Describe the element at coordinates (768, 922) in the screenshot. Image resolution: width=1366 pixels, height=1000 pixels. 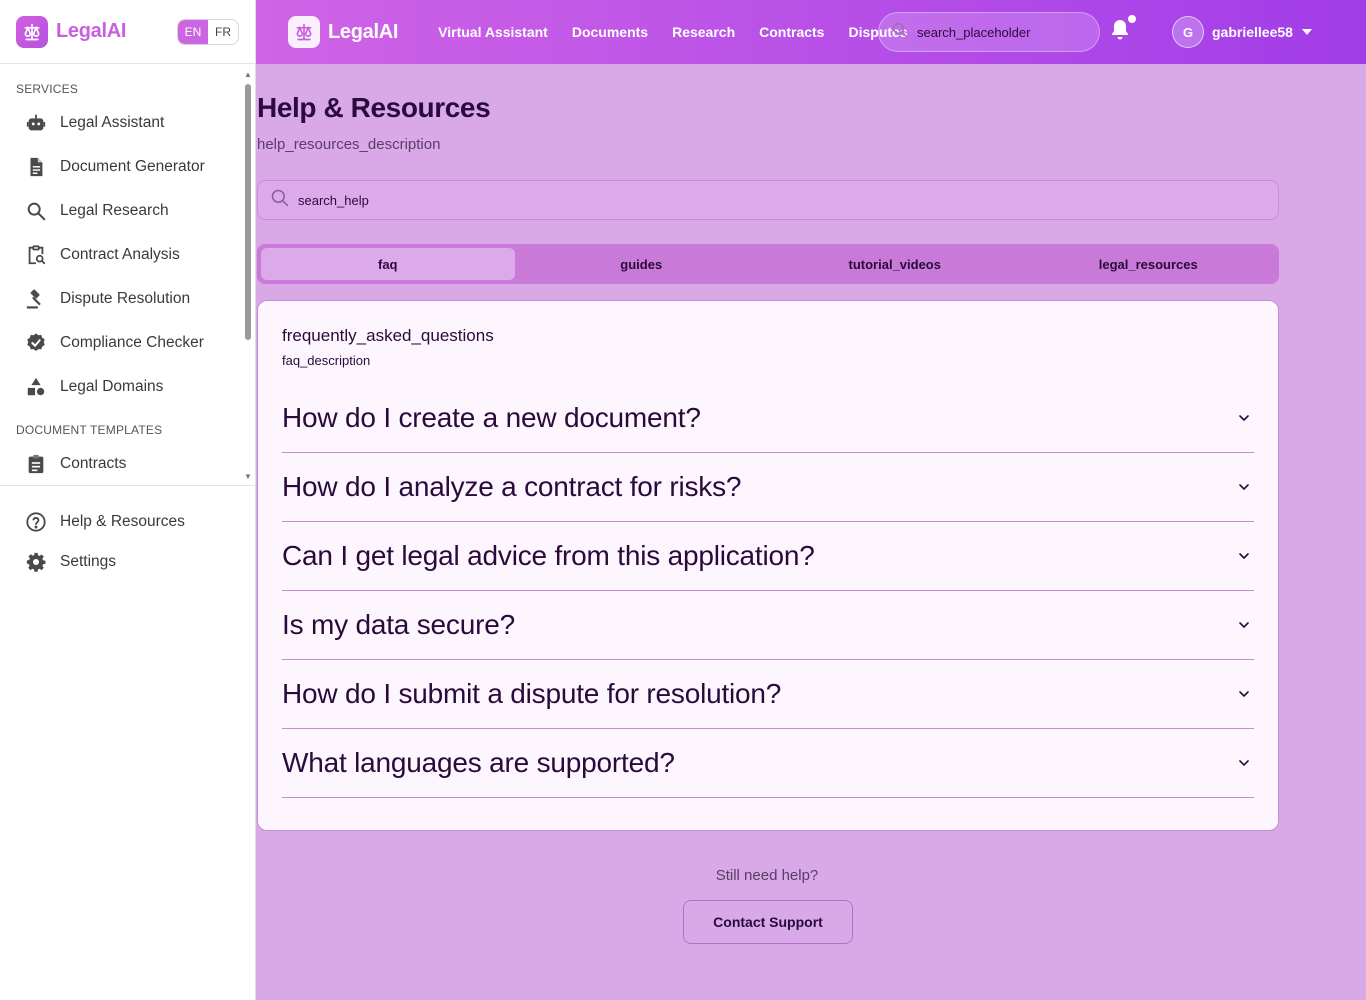
I see `contact-support-button: Contact Support` at that location.